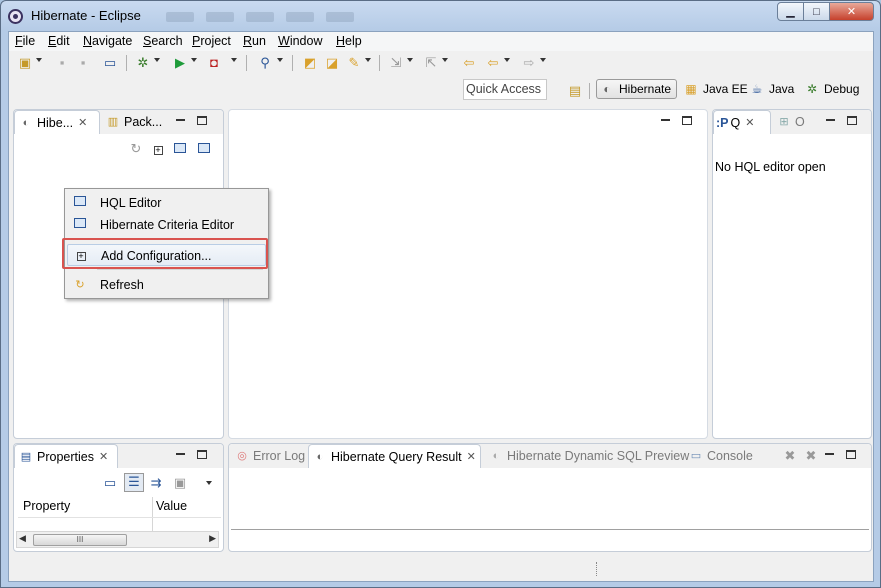 The image size is (881, 588). I want to click on quick-access-input: Quick Access, so click(505, 89).